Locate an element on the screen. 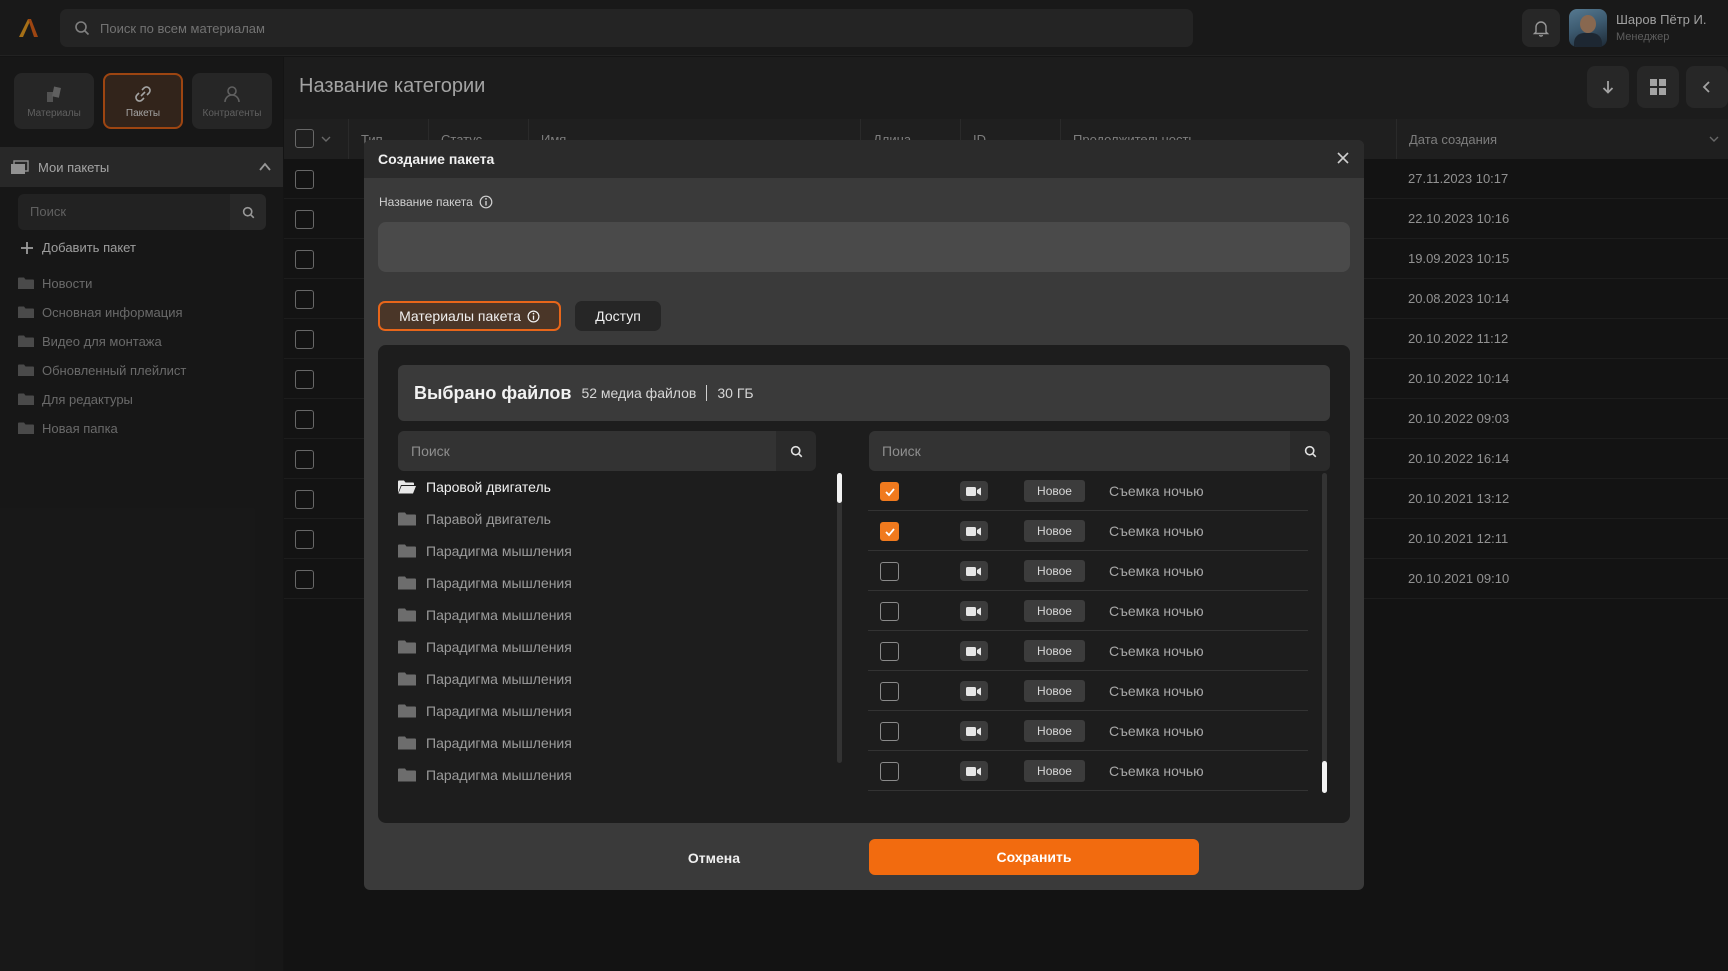  file-search-input: Поиск is located at coordinates (1079, 451).